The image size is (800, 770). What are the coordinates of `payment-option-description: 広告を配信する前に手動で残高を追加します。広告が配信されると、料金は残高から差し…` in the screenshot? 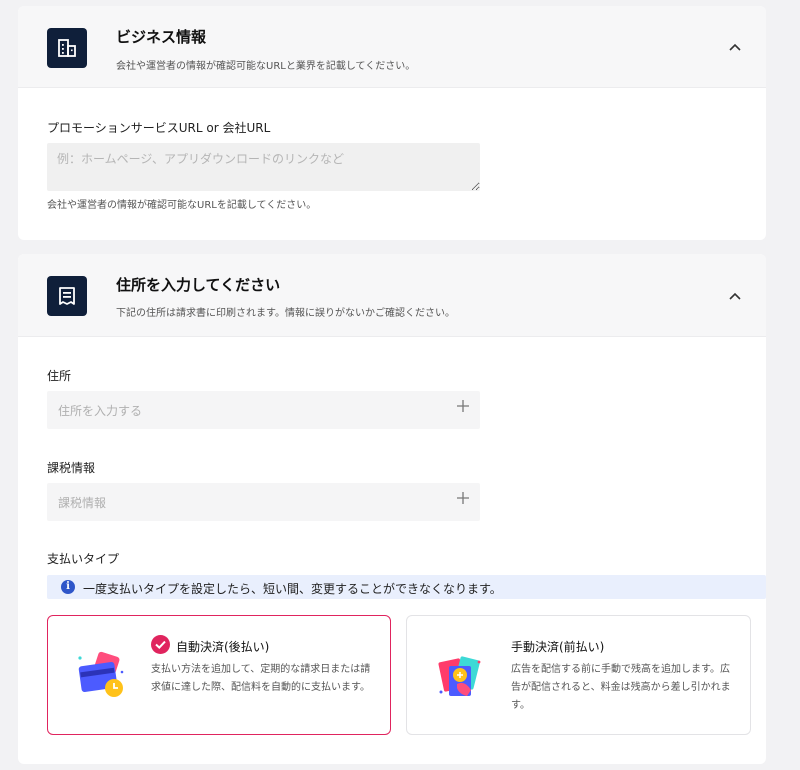 It's located at (621, 687).